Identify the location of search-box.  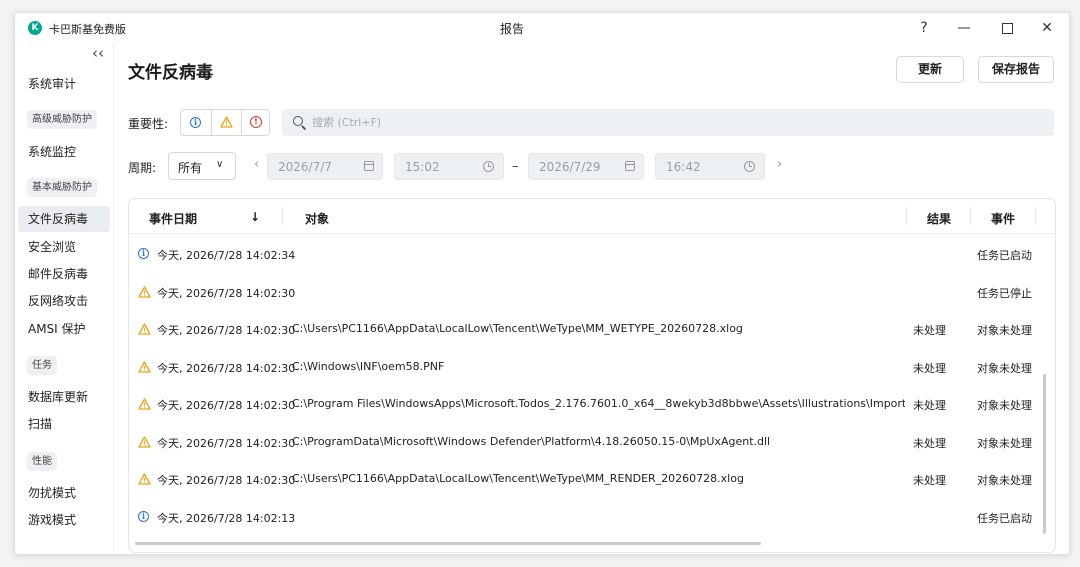
(668, 122).